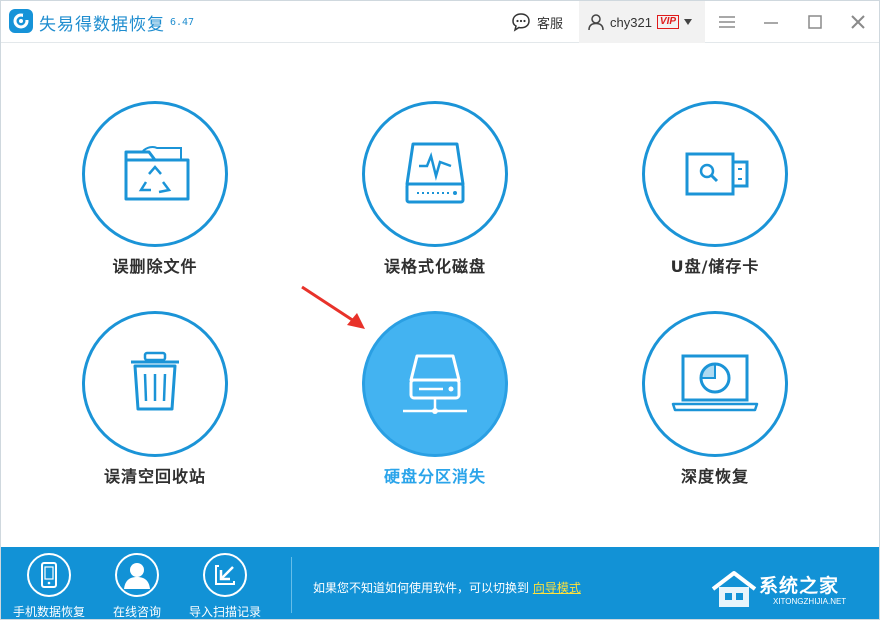 The height and width of the screenshot is (620, 880). Describe the element at coordinates (48, 612) in the screenshot. I see `phone-recovery-label: 手机数据恢复` at that location.